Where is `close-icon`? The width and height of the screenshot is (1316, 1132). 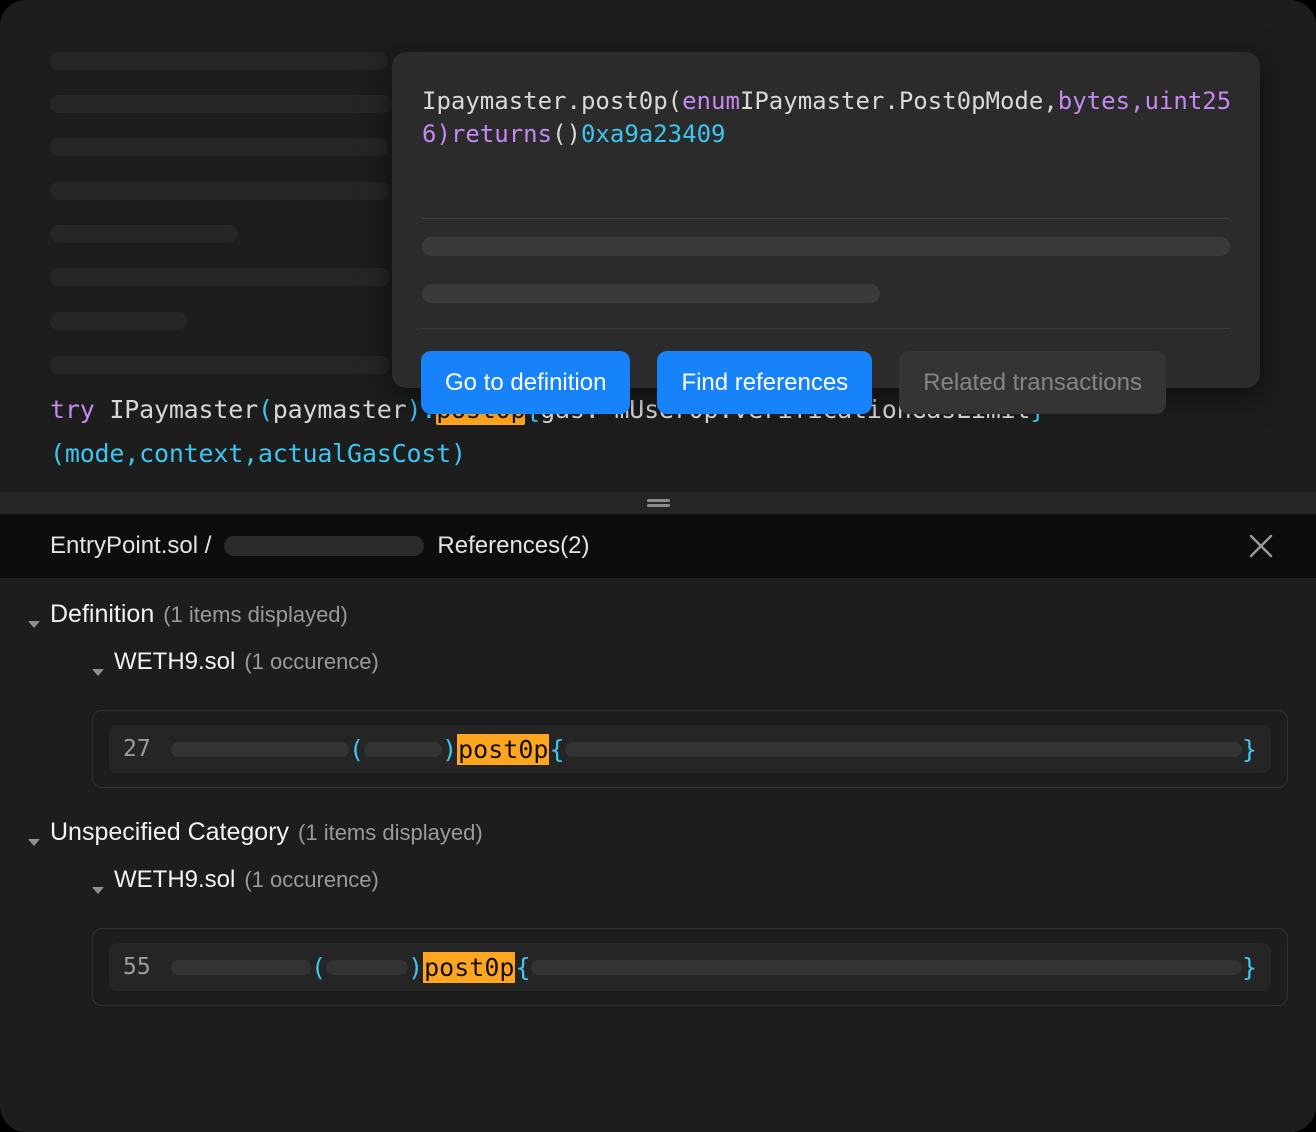
close-icon is located at coordinates (1261, 546).